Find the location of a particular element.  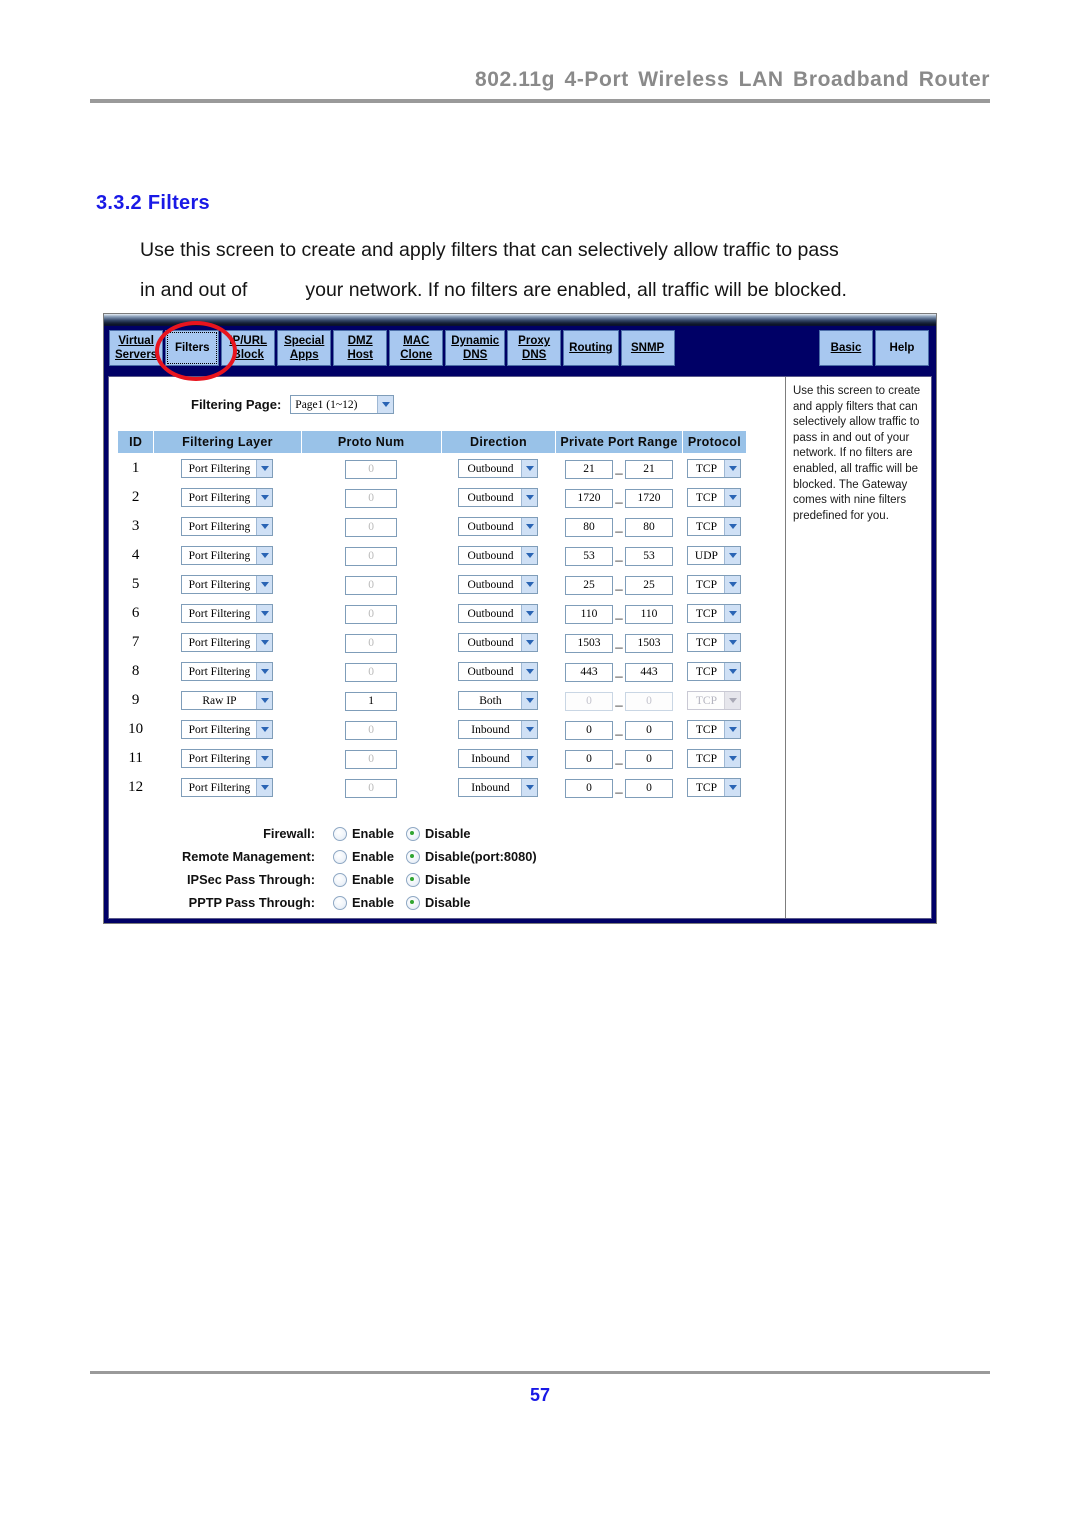

port-range-start-input: 21 is located at coordinates (589, 469).